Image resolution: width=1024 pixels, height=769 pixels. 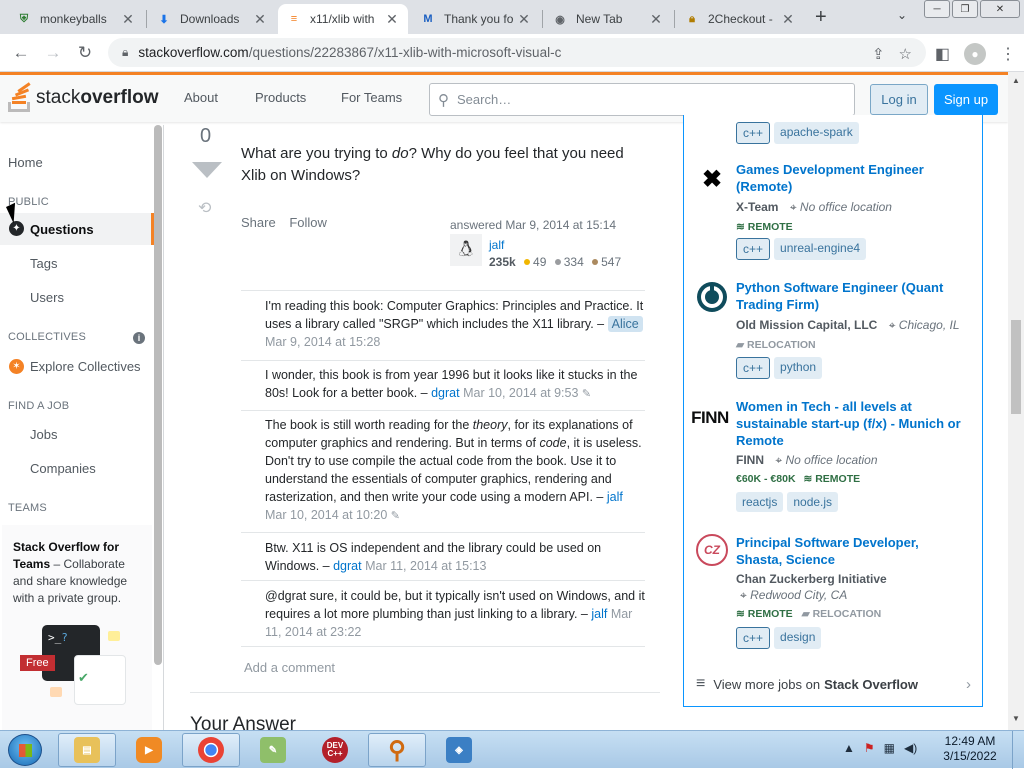 What do you see at coordinates (335, 750) in the screenshot?
I see `taskbar-devcpp: DEV C++` at bounding box center [335, 750].